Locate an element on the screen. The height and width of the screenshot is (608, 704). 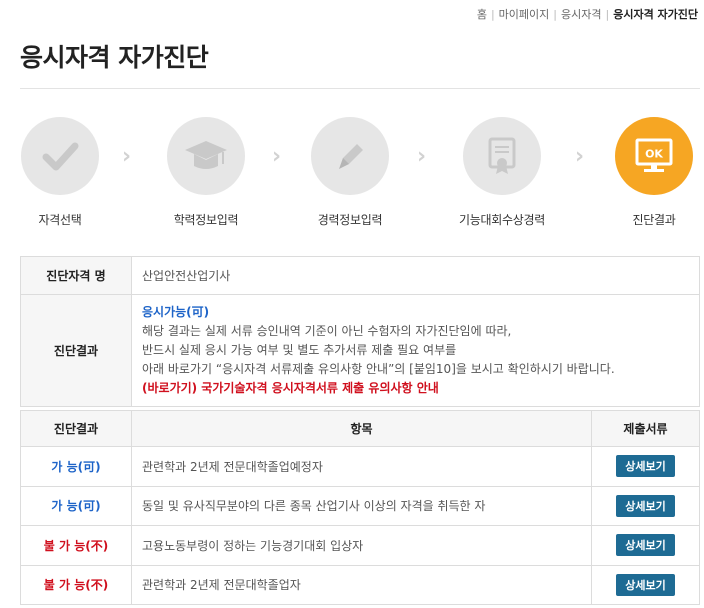
table-row: 불 가 능(不) 고용노동부령이 정하는 기능경기대회 입상자 상세보기 is located at coordinates (360, 545).